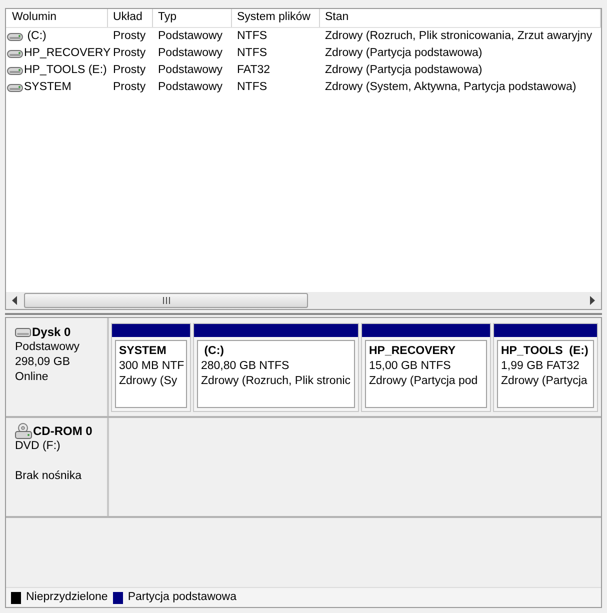 Image resolution: width=607 pixels, height=613 pixels. What do you see at coordinates (65, 70) in the screenshot?
I see `volume-name: HP_TOOLS (E:)` at bounding box center [65, 70].